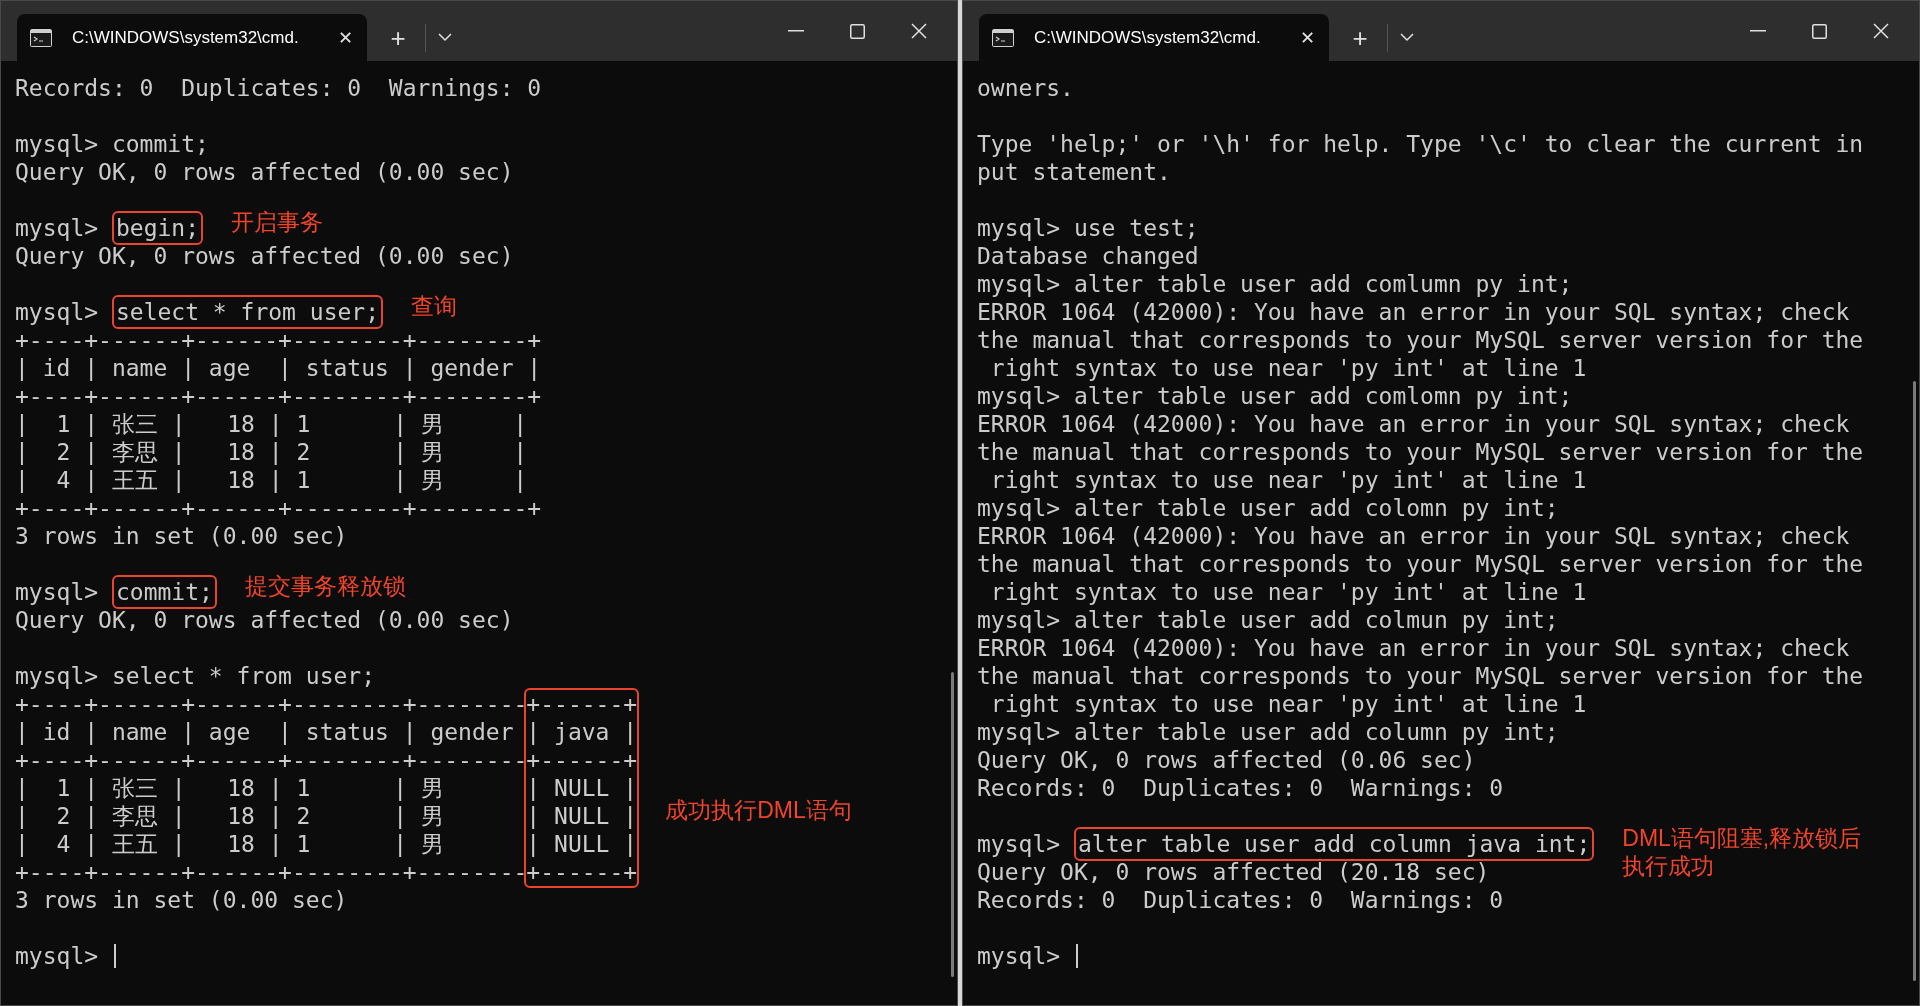 Image resolution: width=1920 pixels, height=1006 pixels. Describe the element at coordinates (230, 788) in the screenshot. I see `terminal-line: | 1 | 张三 | 18 | 1 | 男` at that location.